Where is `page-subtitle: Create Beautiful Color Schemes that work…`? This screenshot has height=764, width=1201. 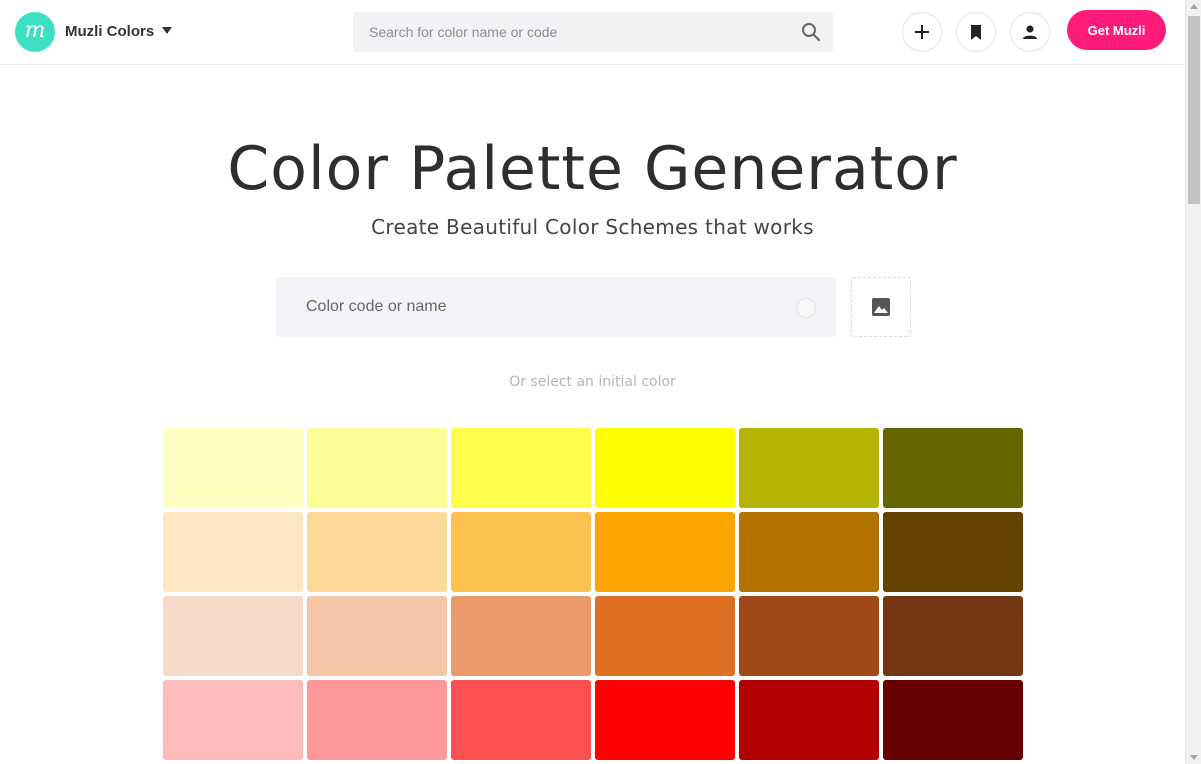
page-subtitle: Create Beautiful Color Schemes that work… is located at coordinates (592, 227).